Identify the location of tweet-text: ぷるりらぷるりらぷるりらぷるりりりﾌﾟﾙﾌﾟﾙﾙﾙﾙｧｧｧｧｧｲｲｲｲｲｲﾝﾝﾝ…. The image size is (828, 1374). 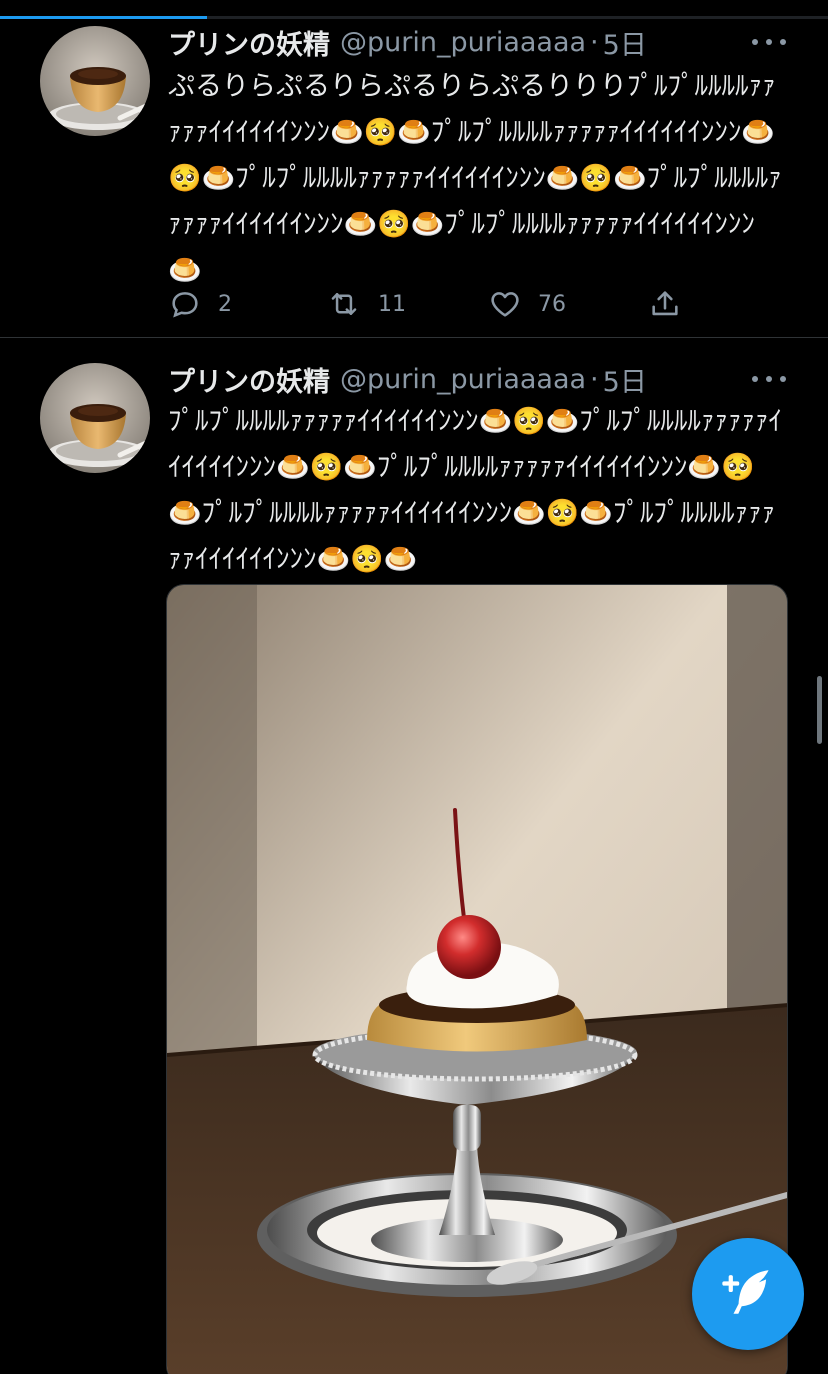
(475, 178).